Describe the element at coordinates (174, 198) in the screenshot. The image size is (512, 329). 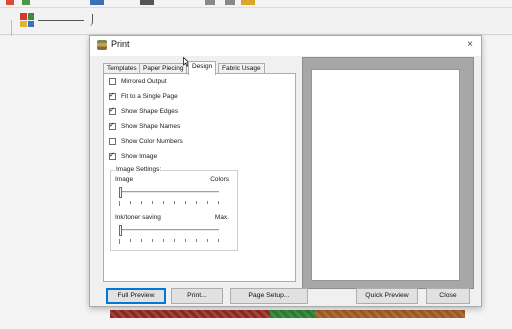
I see `image-slider` at that location.